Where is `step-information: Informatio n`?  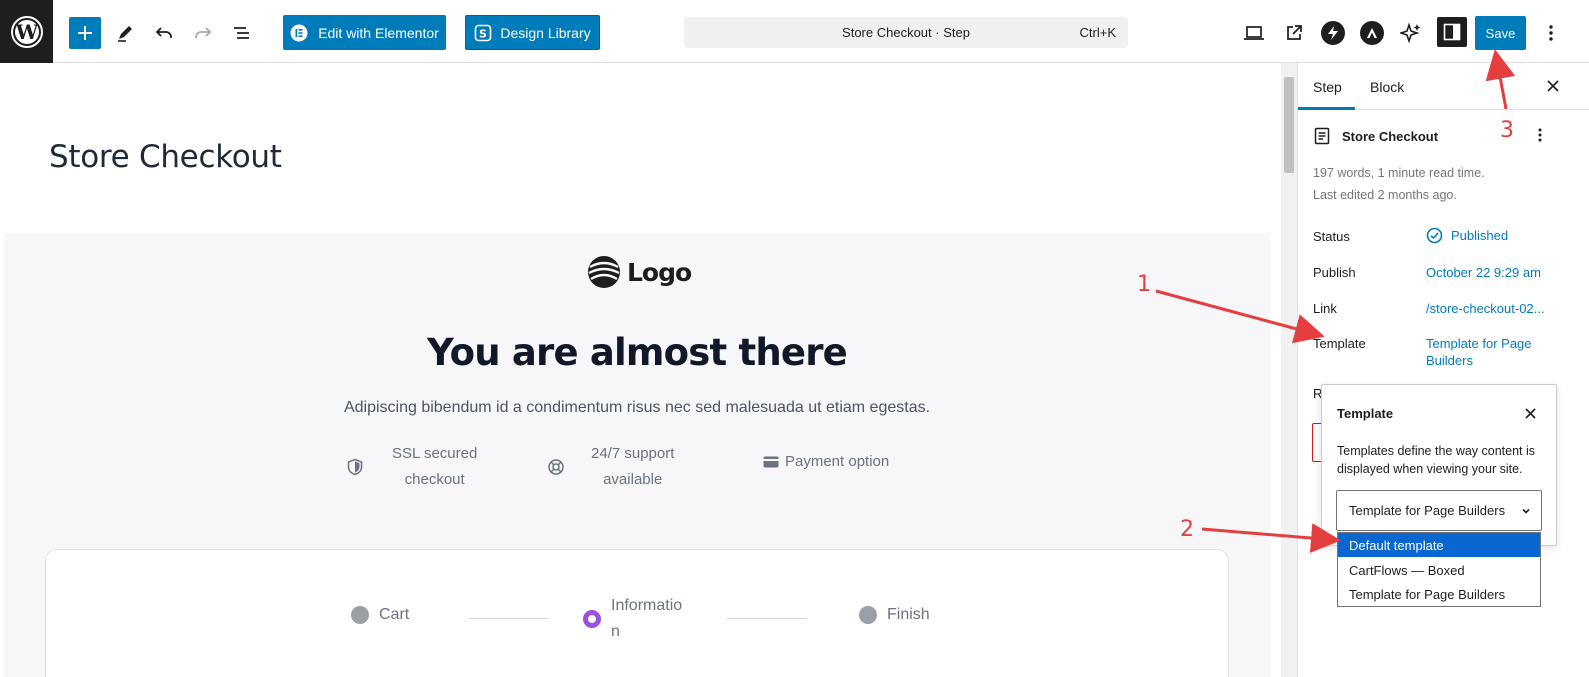 step-information: Informatio n is located at coordinates (632, 619).